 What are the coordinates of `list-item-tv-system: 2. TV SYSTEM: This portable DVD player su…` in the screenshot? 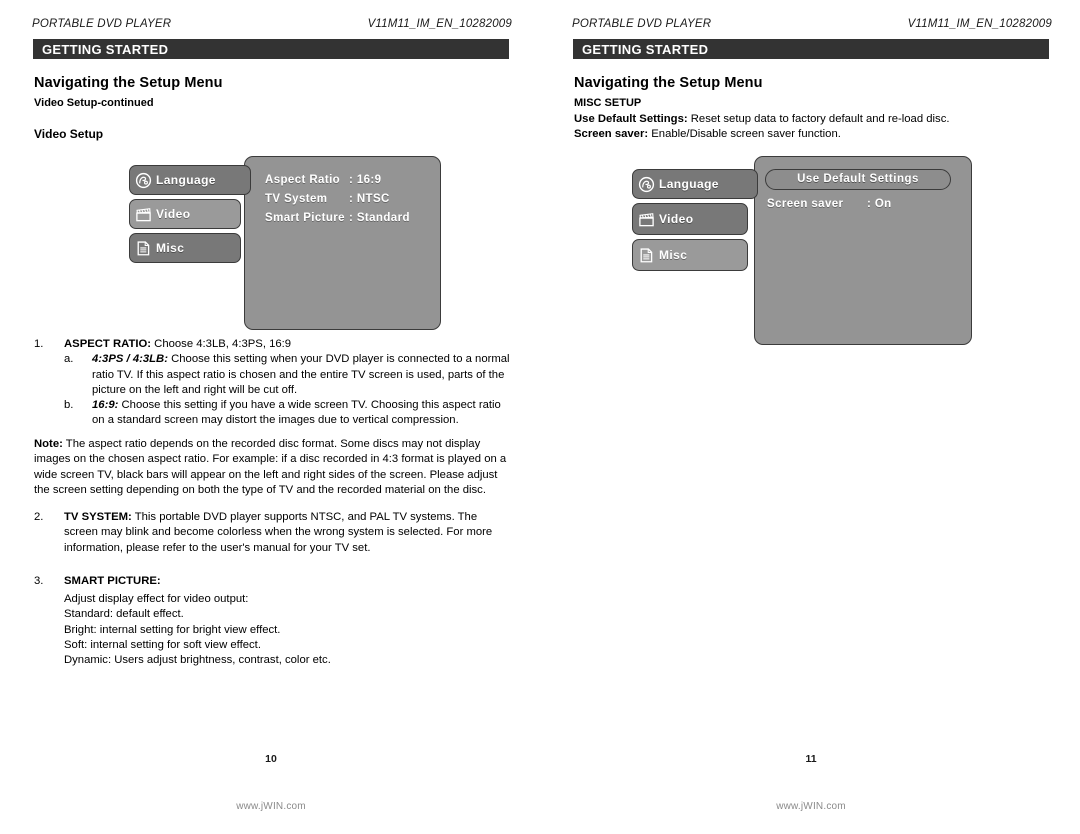 It's located at (272, 533).